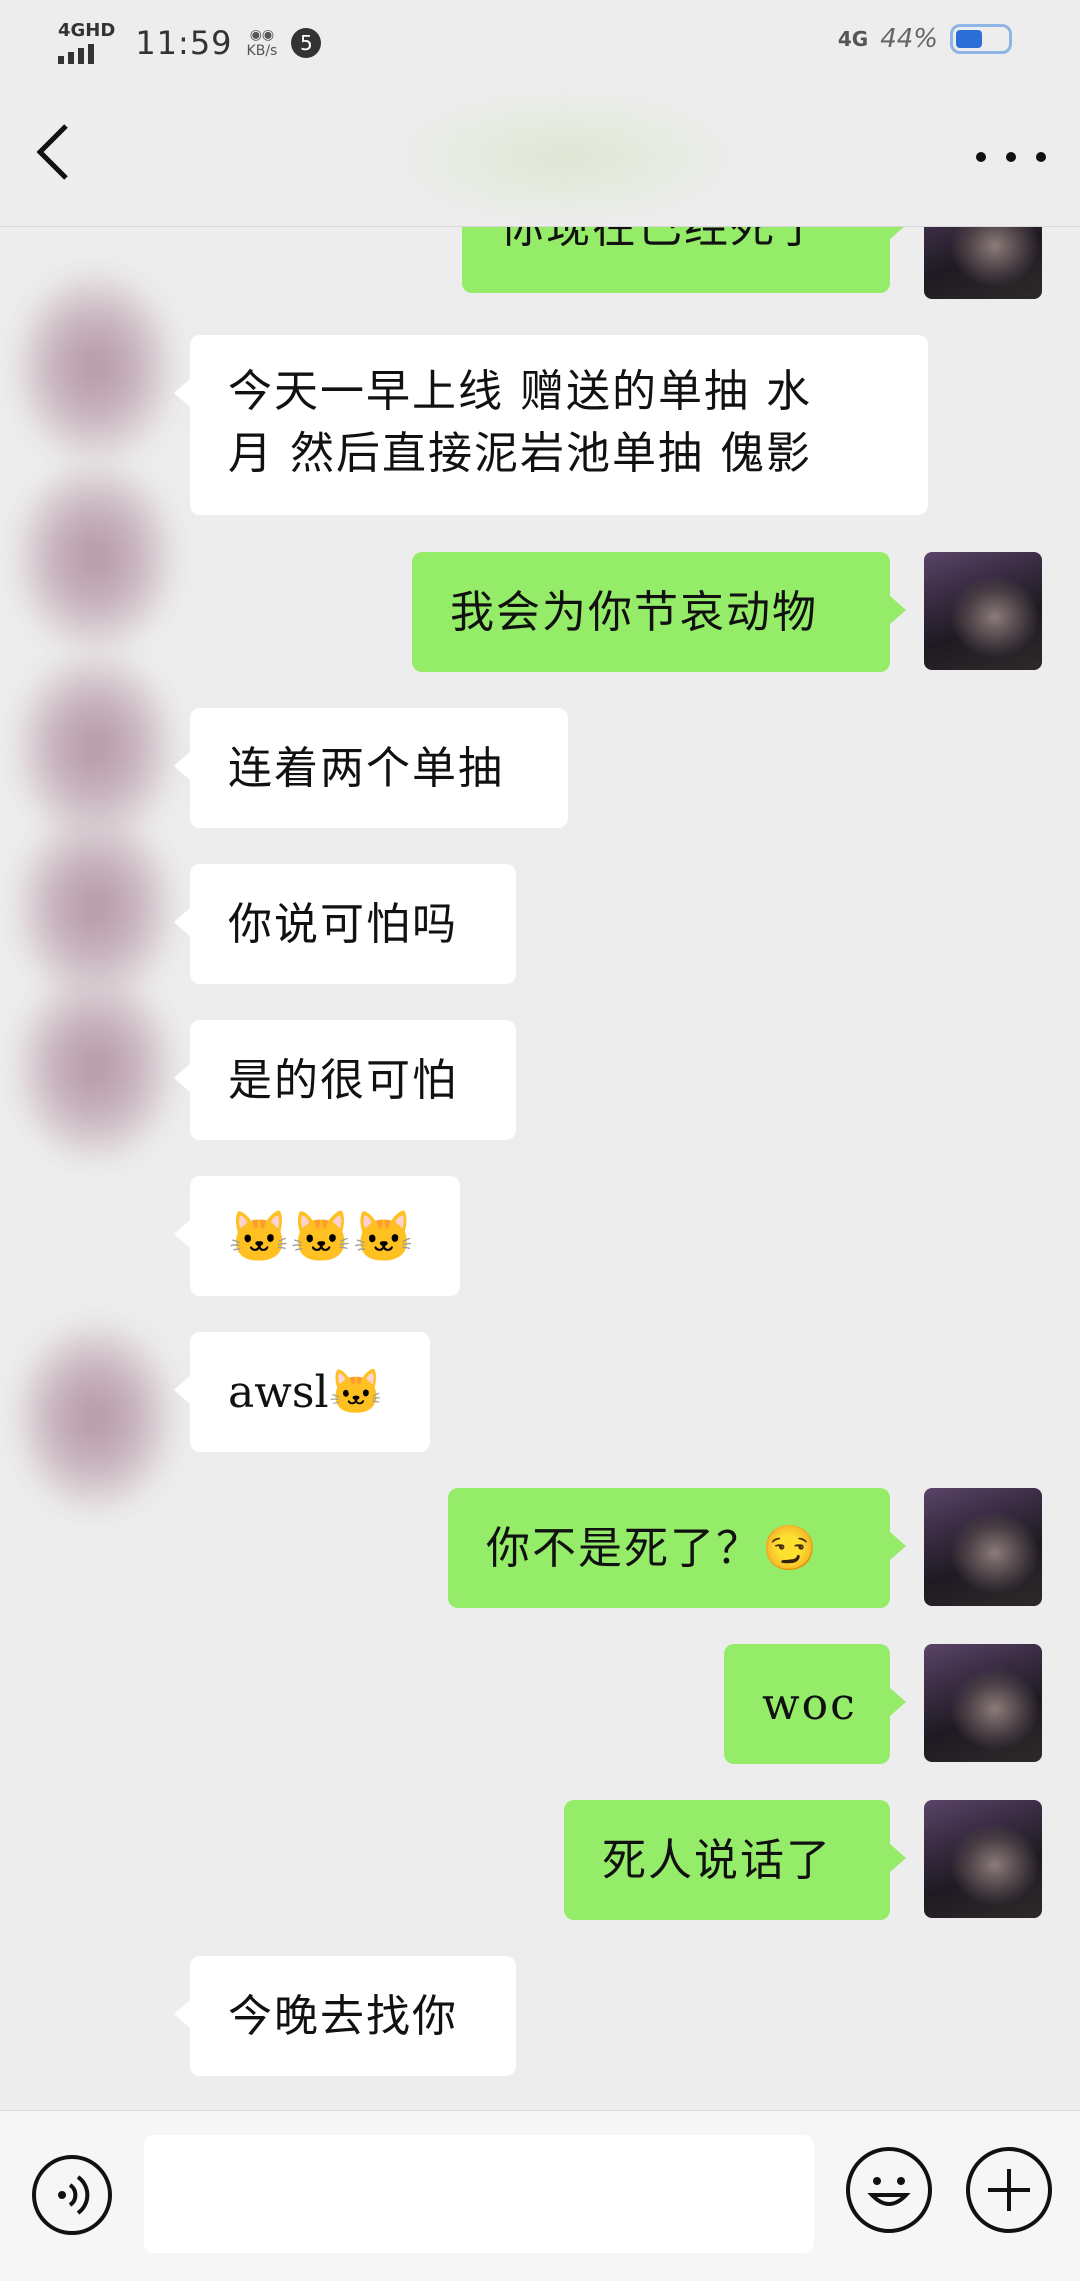 The height and width of the screenshot is (2281, 1080). I want to click on network-indicator: 4GHD, so click(86, 43).